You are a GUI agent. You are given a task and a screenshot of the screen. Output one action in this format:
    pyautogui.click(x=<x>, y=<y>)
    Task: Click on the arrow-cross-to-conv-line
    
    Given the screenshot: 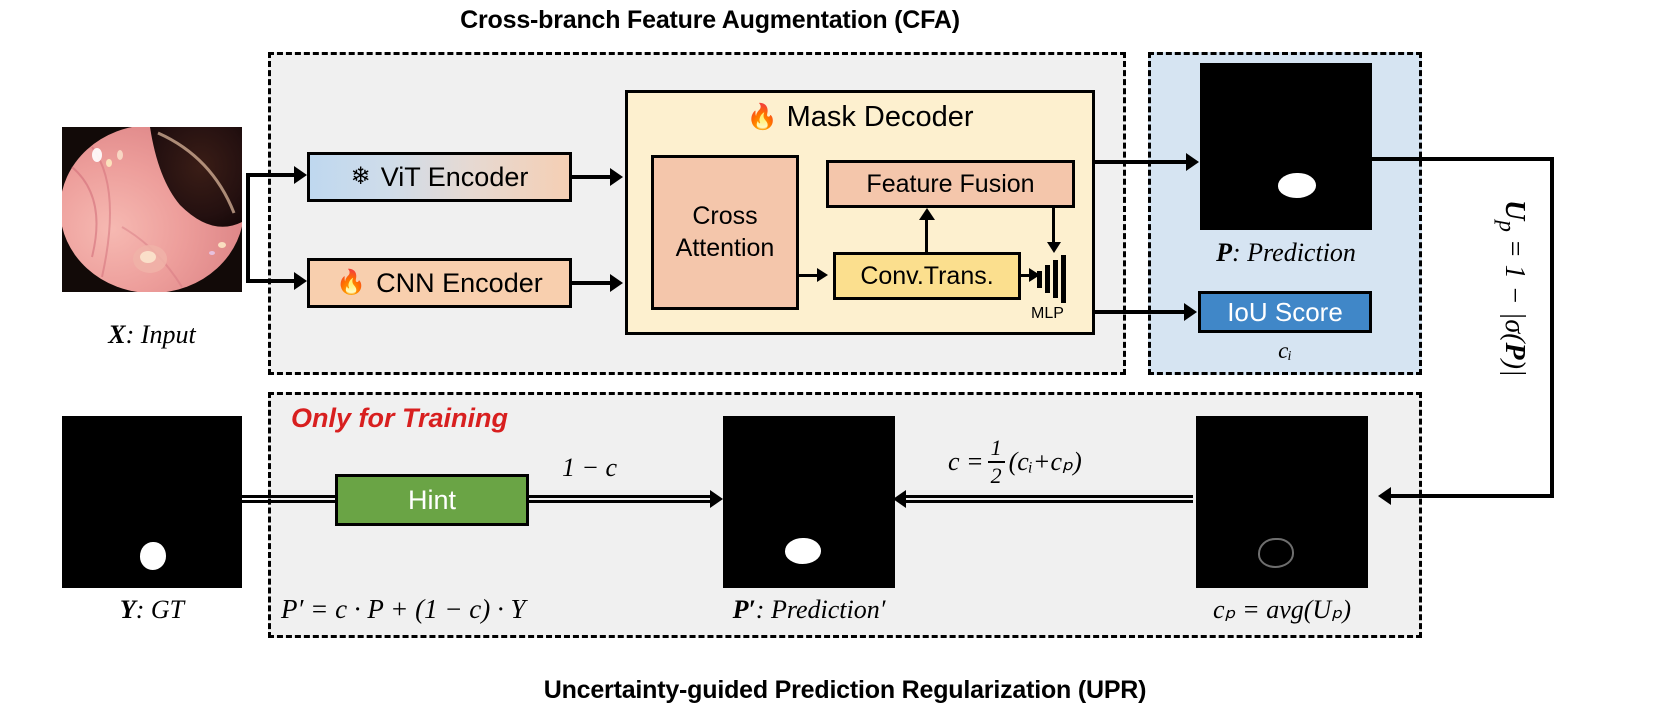 What is the action you would take?
    pyautogui.click(x=809, y=275)
    